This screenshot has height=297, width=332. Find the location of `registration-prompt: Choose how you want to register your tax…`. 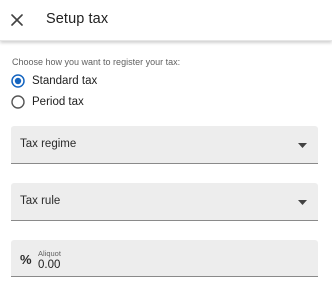

registration-prompt: Choose how you want to register your tax… is located at coordinates (96, 62).